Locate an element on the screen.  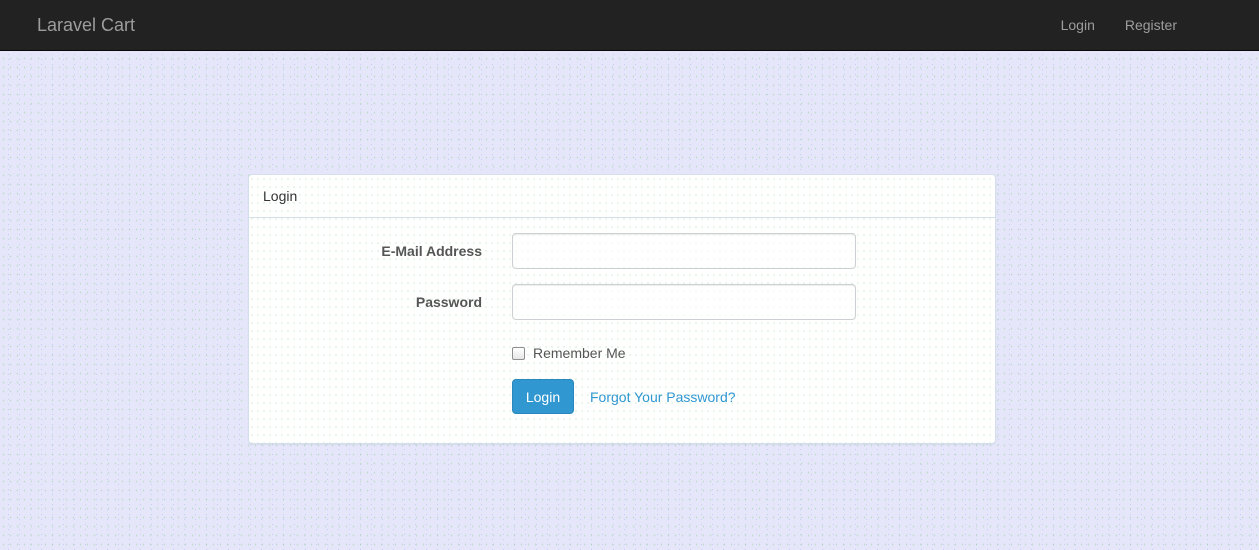
nav-register-link: Register is located at coordinates (1151, 25).